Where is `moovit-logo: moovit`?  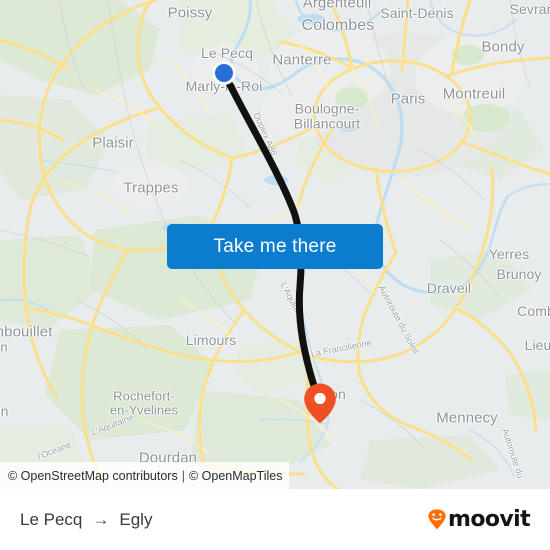 moovit-logo: moovit is located at coordinates (479, 519).